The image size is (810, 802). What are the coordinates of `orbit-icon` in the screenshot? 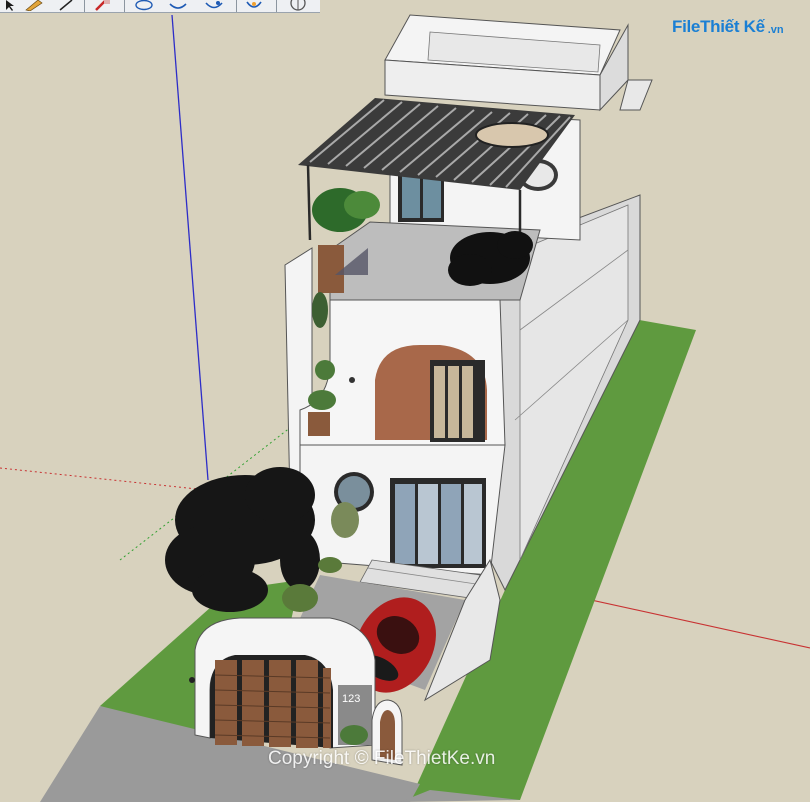 It's located at (144, 5).